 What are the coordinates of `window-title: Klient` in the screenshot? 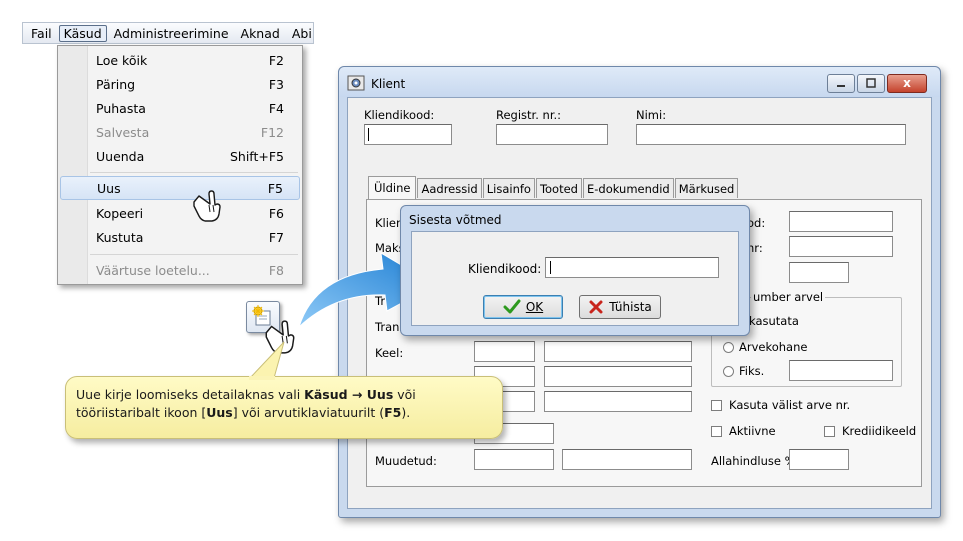 It's located at (388, 84).